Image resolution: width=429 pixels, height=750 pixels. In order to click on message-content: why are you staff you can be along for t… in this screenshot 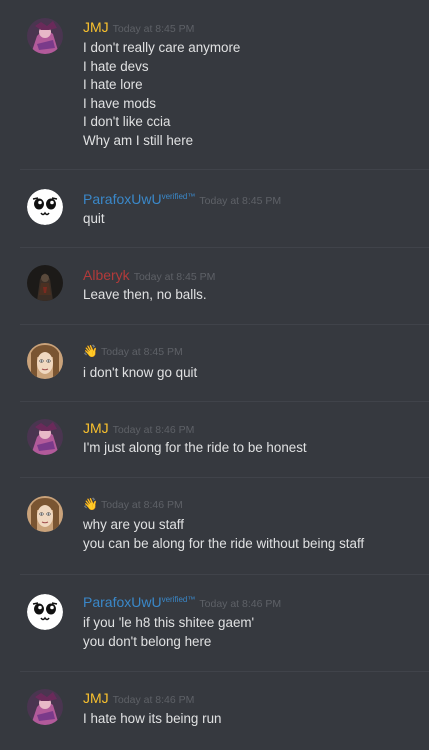, I will do `click(223, 534)`.